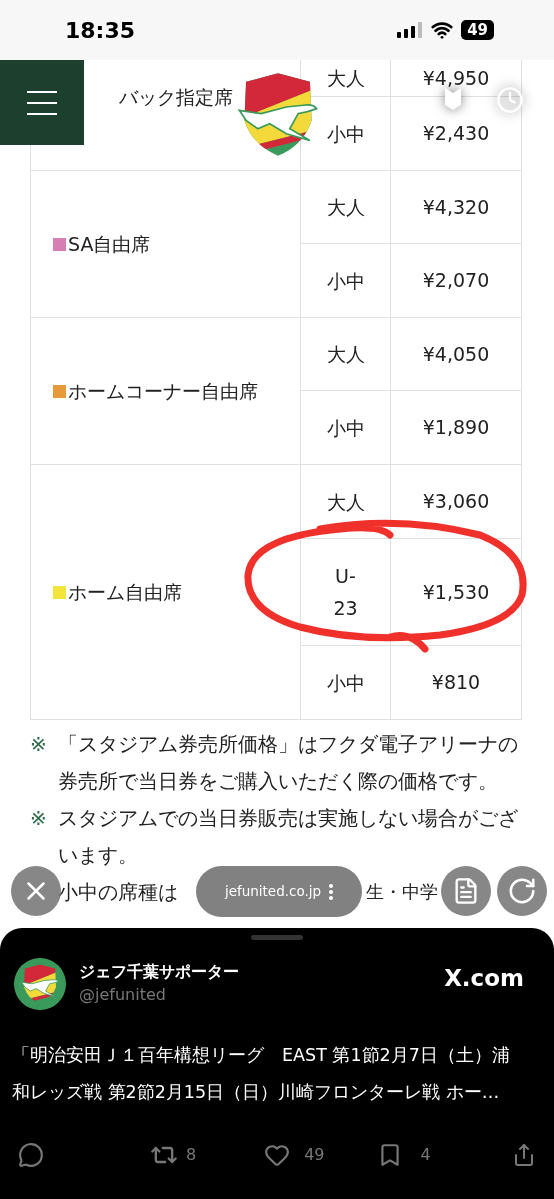  I want to click on price: ¥2,070, so click(456, 281).